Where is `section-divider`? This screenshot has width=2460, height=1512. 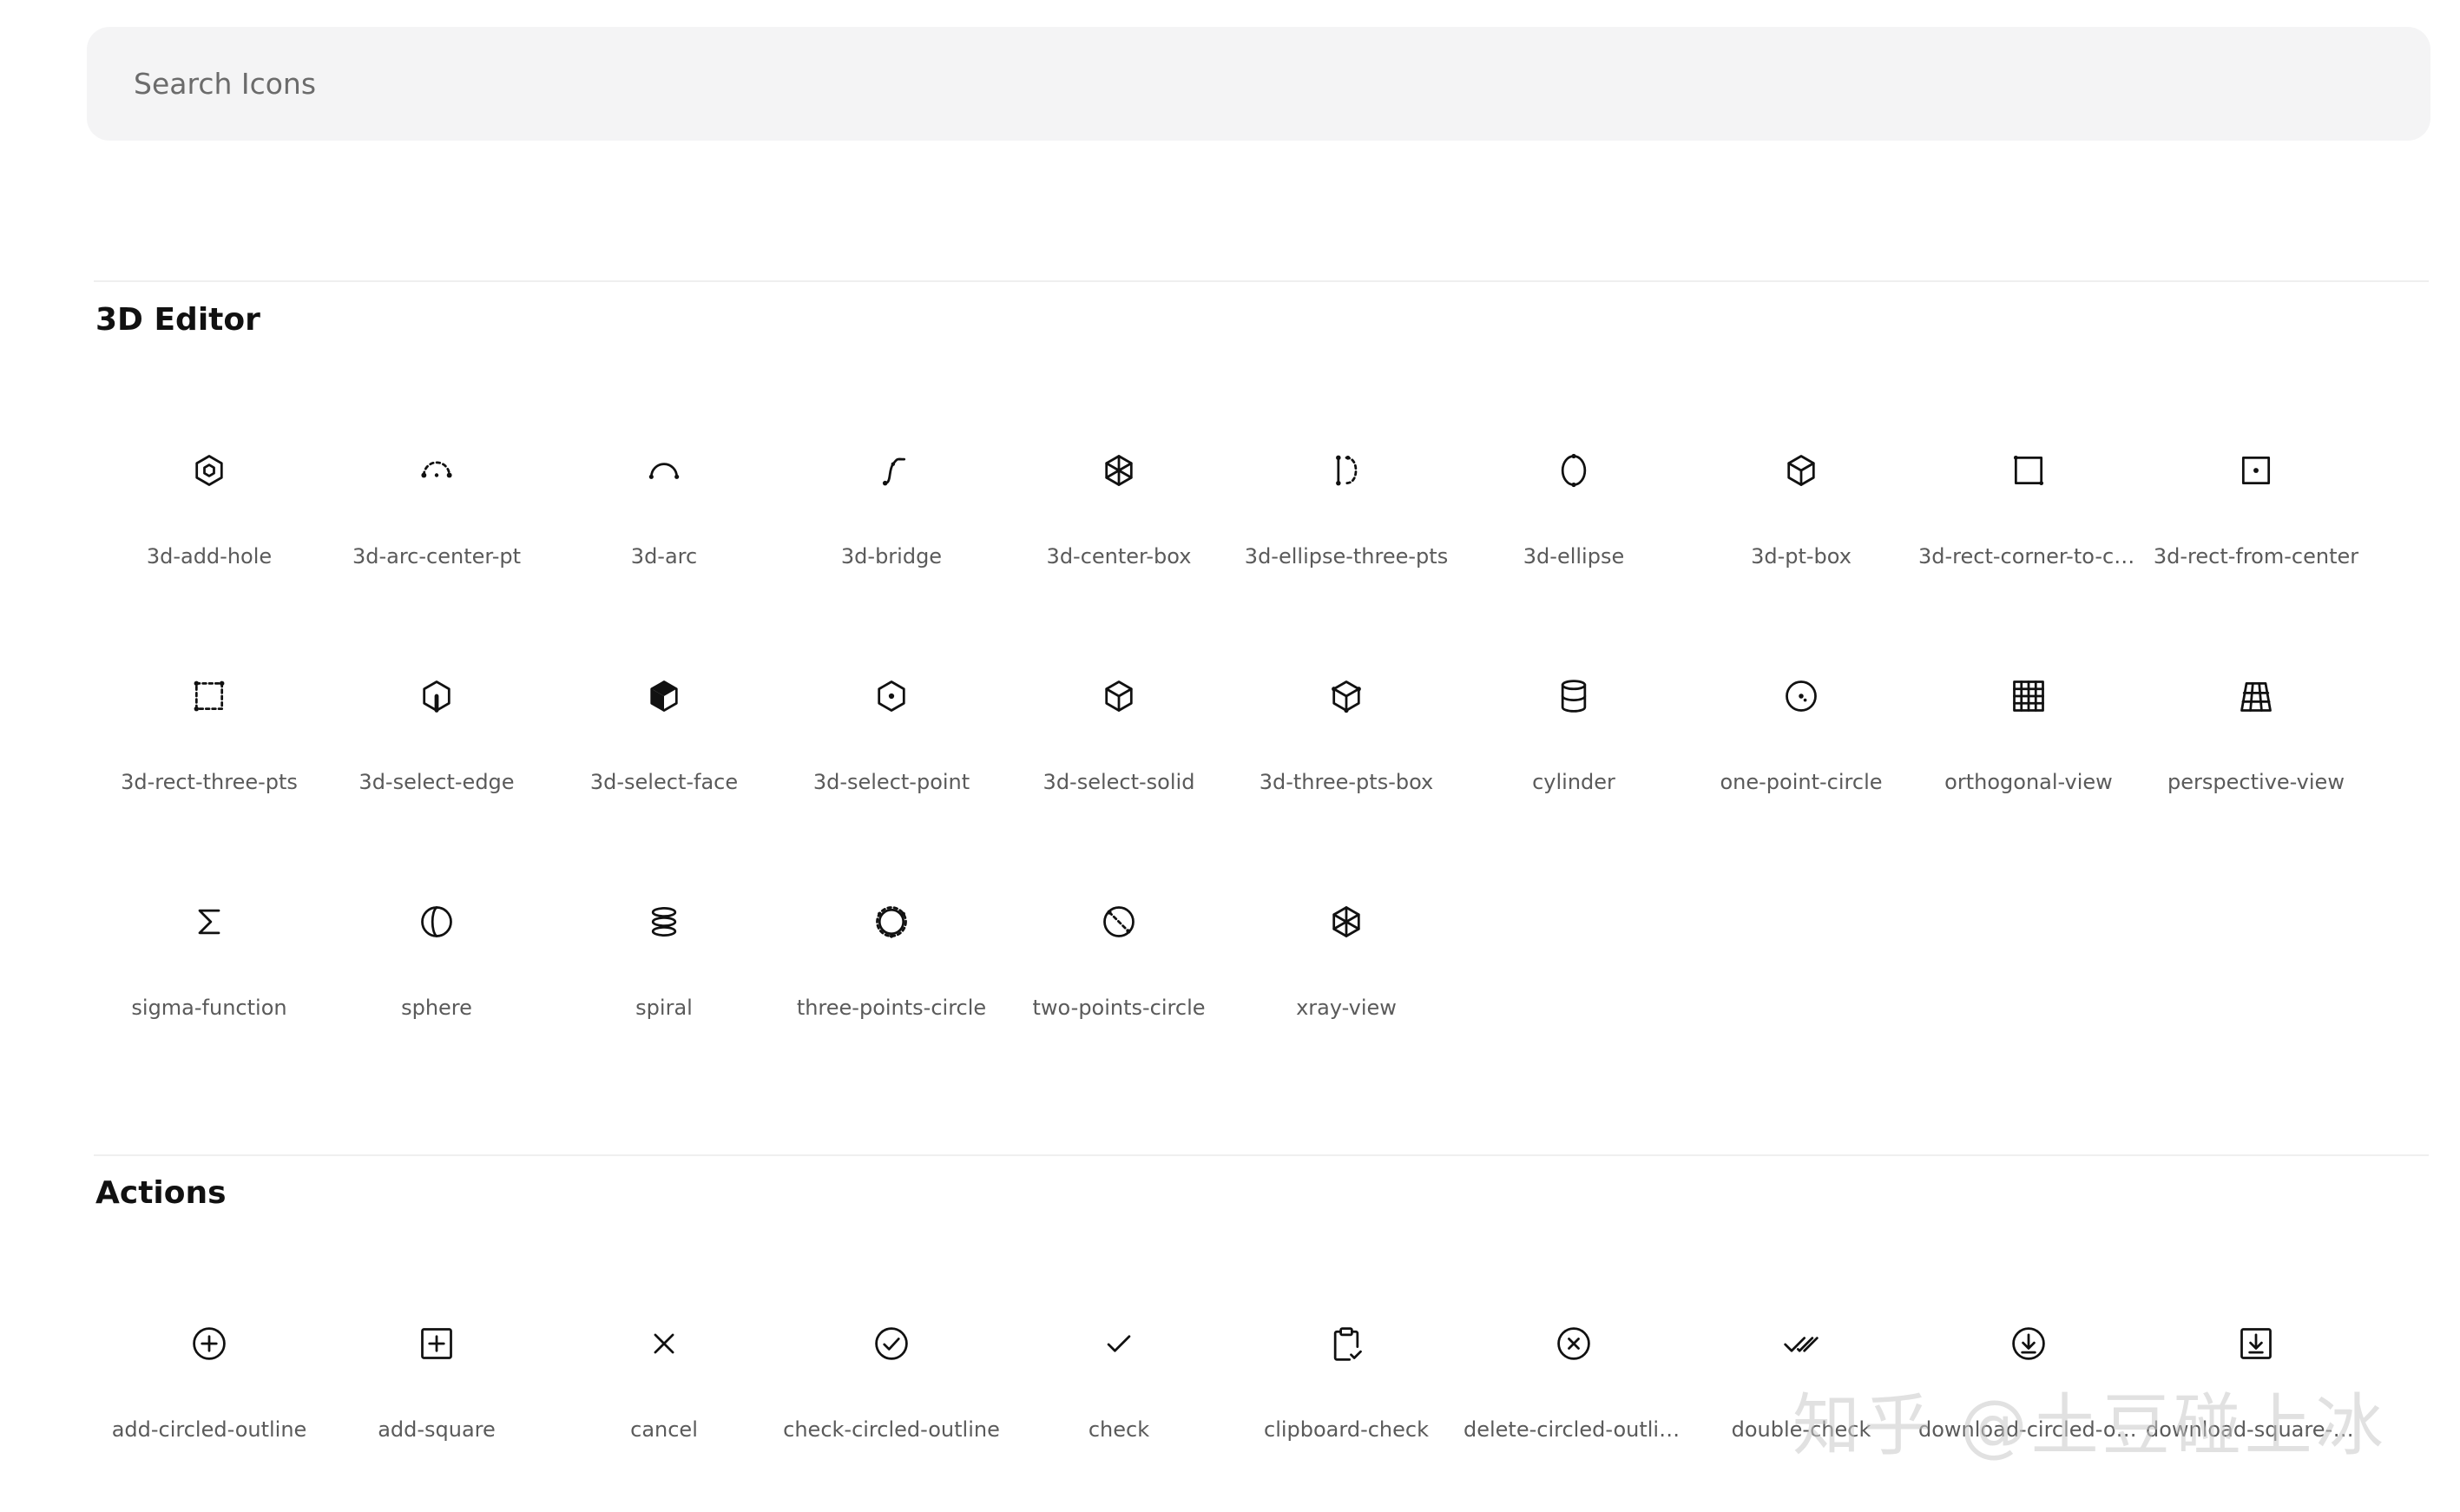
section-divider is located at coordinates (1261, 1155).